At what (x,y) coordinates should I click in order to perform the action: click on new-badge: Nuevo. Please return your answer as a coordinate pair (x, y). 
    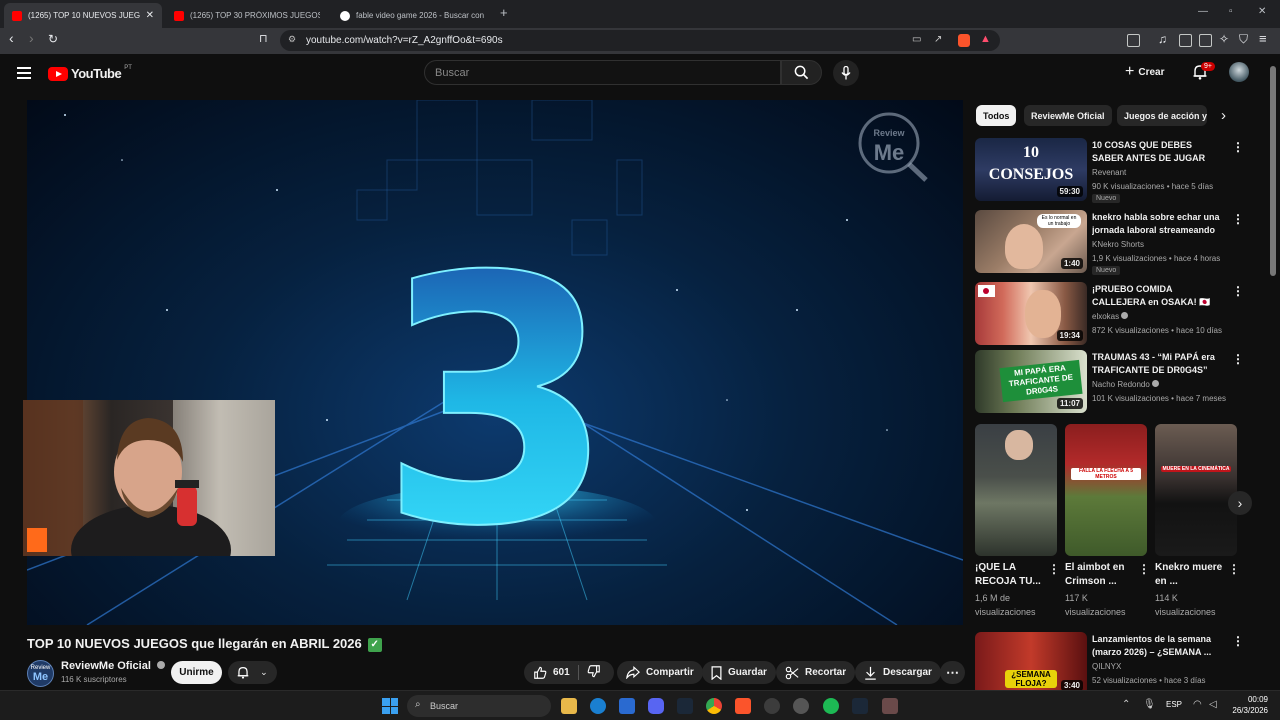
    Looking at the image, I should click on (1106, 270).